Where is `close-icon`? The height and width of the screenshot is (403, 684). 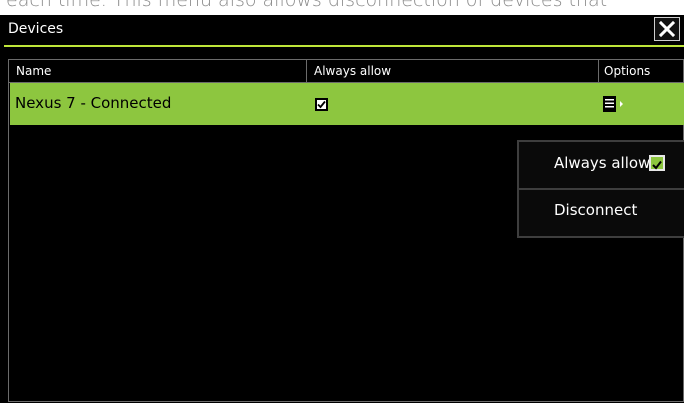
close-icon is located at coordinates (667, 29).